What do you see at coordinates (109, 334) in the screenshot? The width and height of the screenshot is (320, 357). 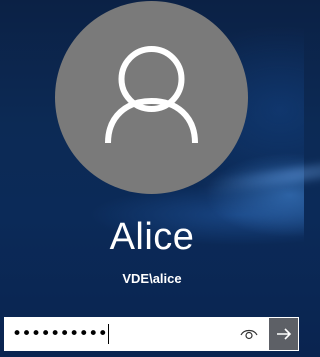 I see `text-caret` at bounding box center [109, 334].